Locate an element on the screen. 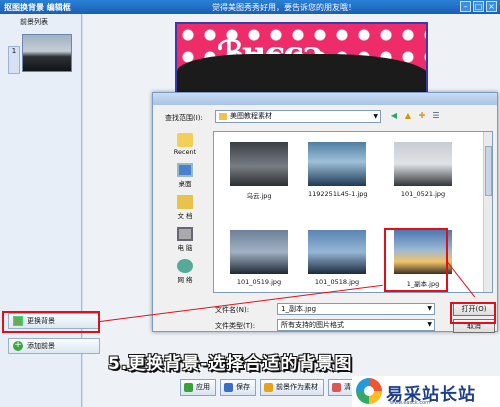 Image resolution: width=500 pixels, height=407 pixels. window-controls: – □ × is located at coordinates (478, 6).